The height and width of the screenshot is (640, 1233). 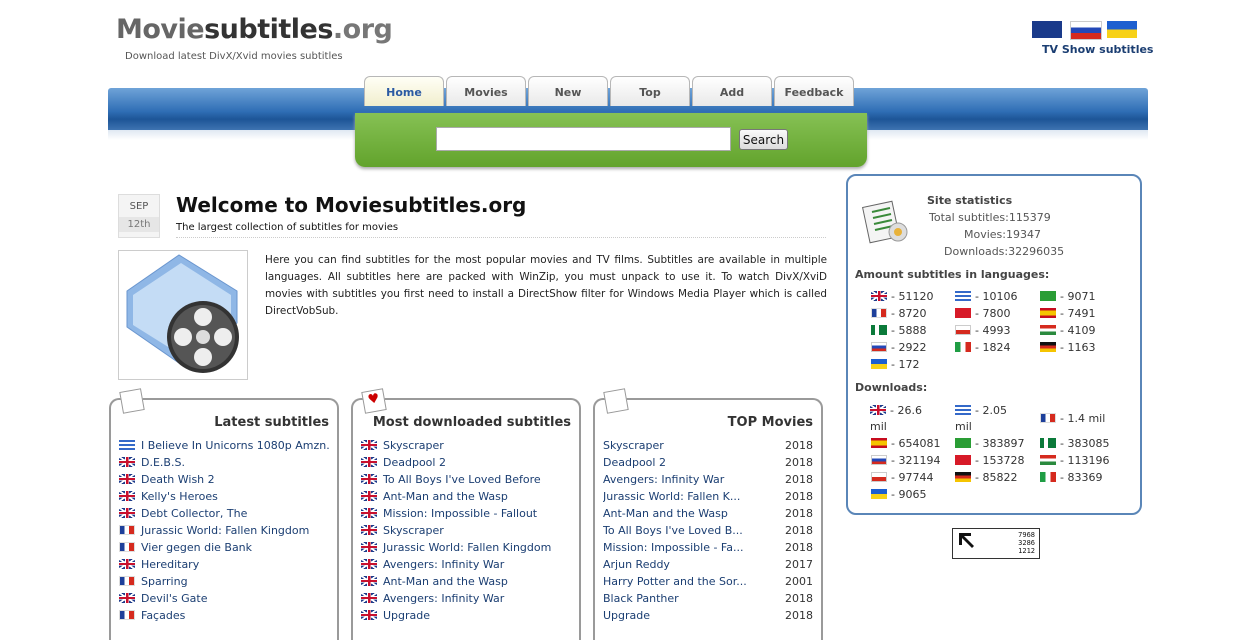 I want to click on language-count: - 1163, so click(x=1067, y=347).